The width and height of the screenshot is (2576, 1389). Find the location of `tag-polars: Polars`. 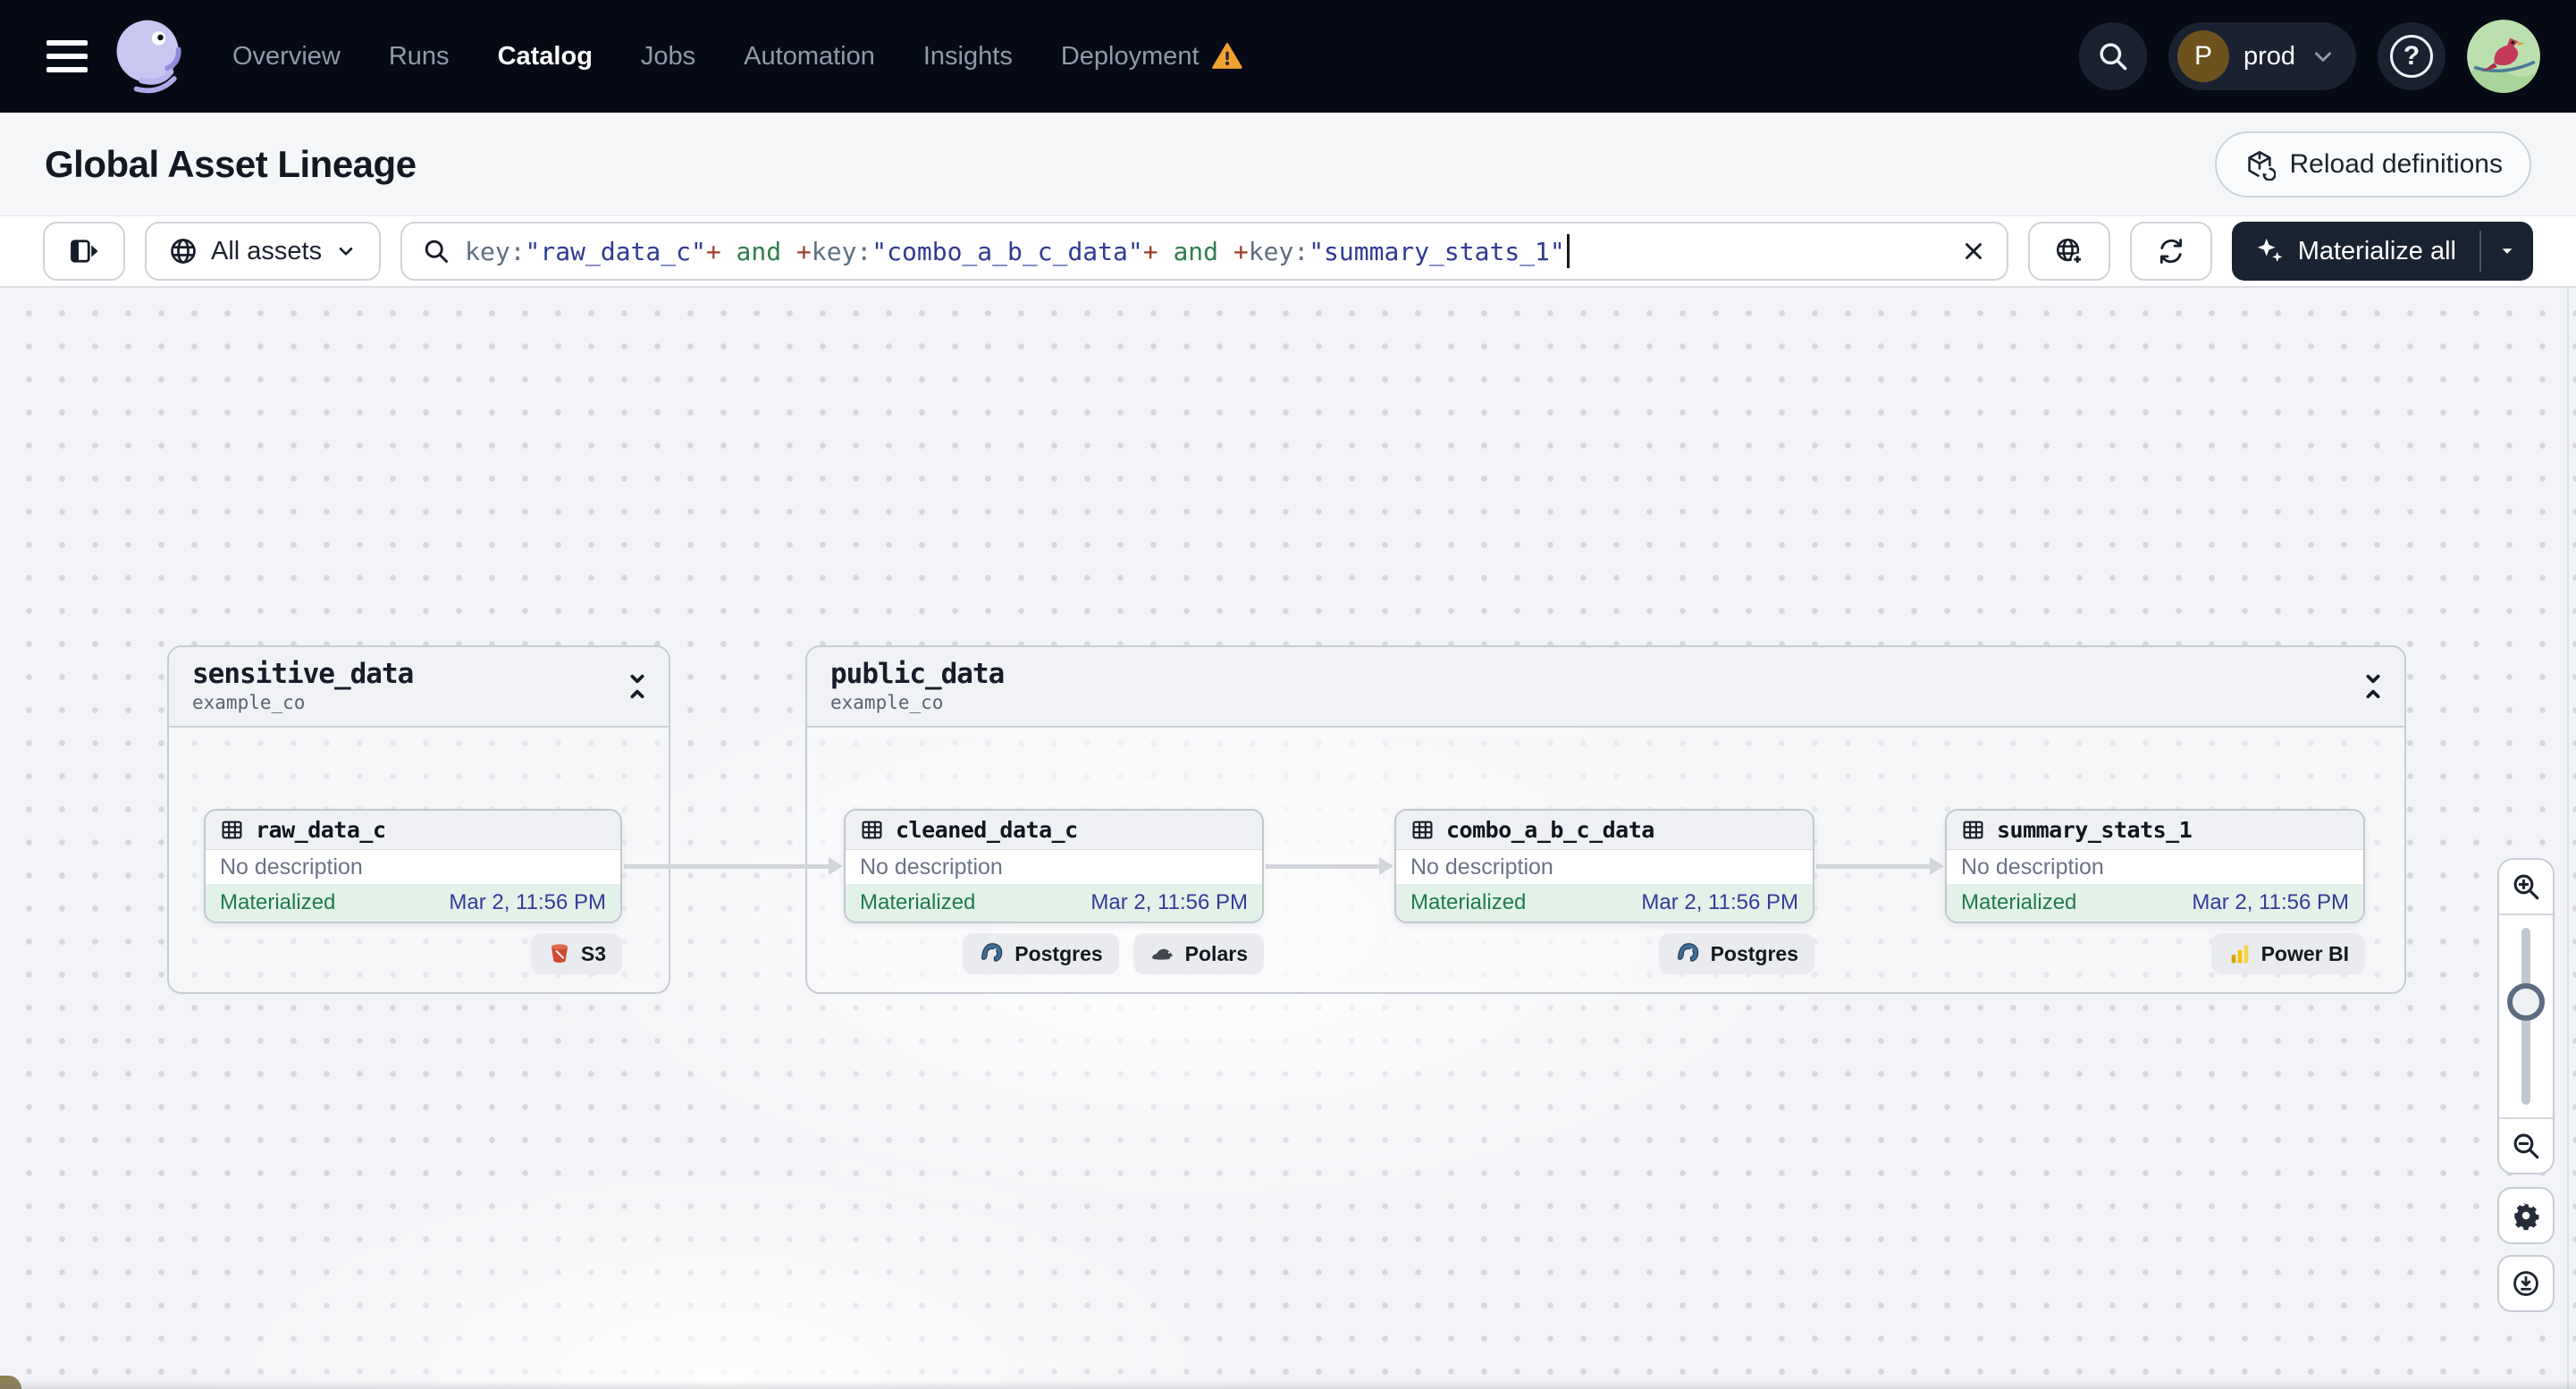

tag-polars: Polars is located at coordinates (1198, 953).